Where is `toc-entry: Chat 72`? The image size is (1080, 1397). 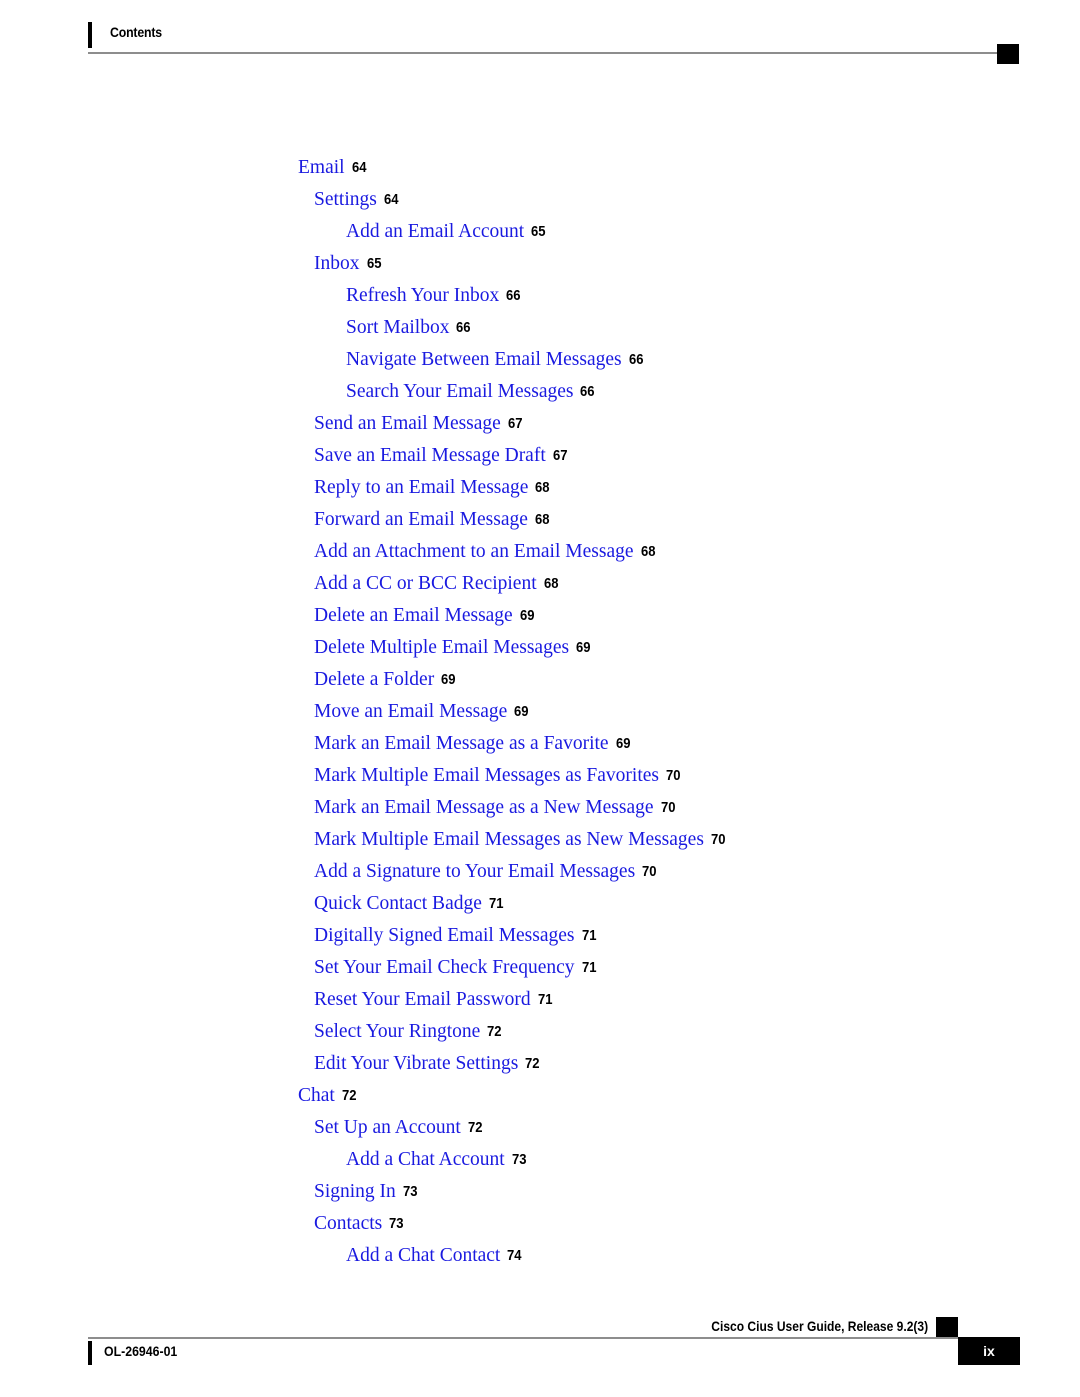 toc-entry: Chat 72 is located at coordinates (540, 1096).